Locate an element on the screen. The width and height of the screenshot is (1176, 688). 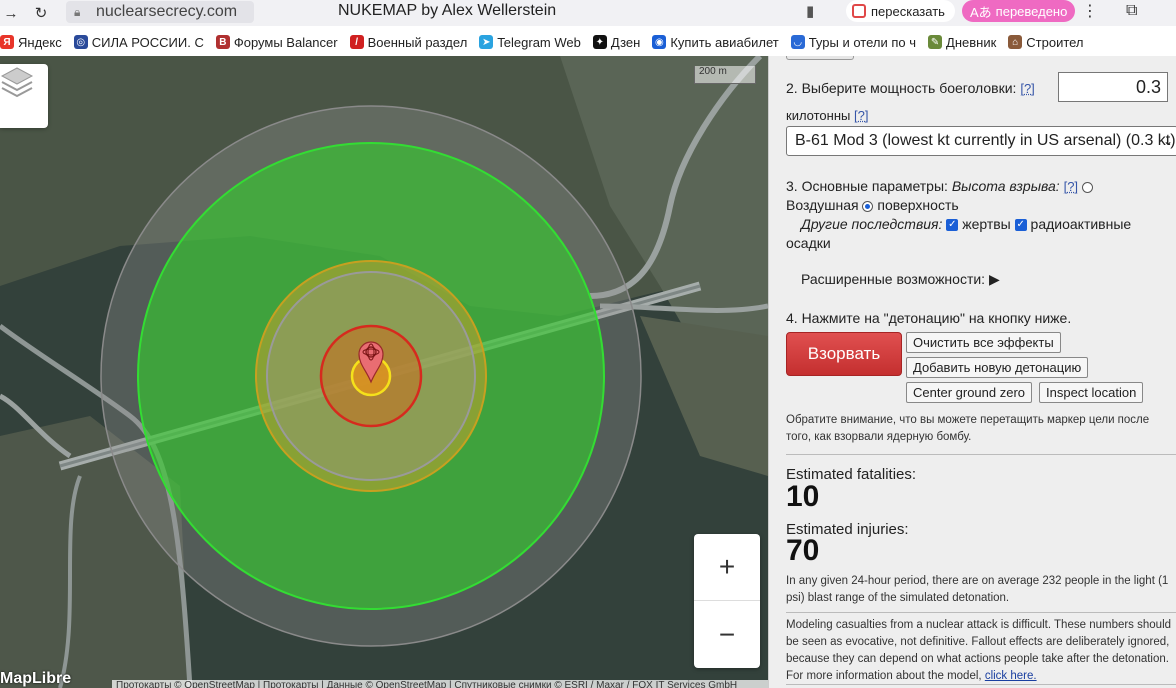
clear-effects-button: Очистить все эффекты is located at coordinates (983, 342).